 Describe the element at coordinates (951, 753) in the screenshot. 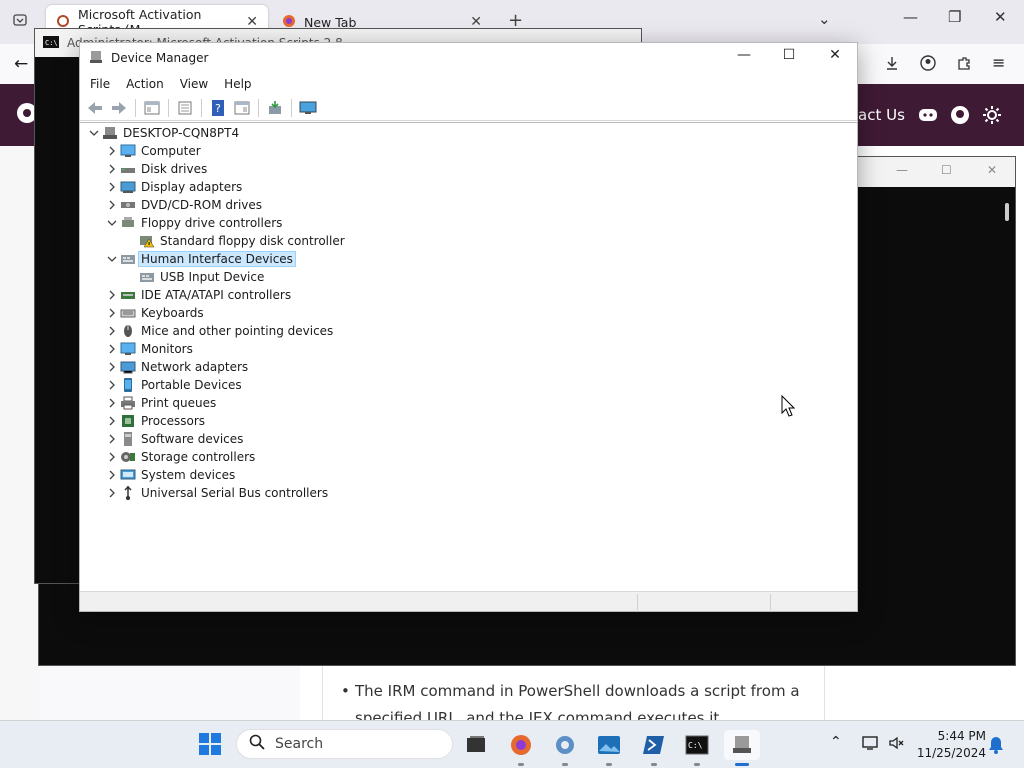

I see `clock-date: 11/25/2024` at that location.